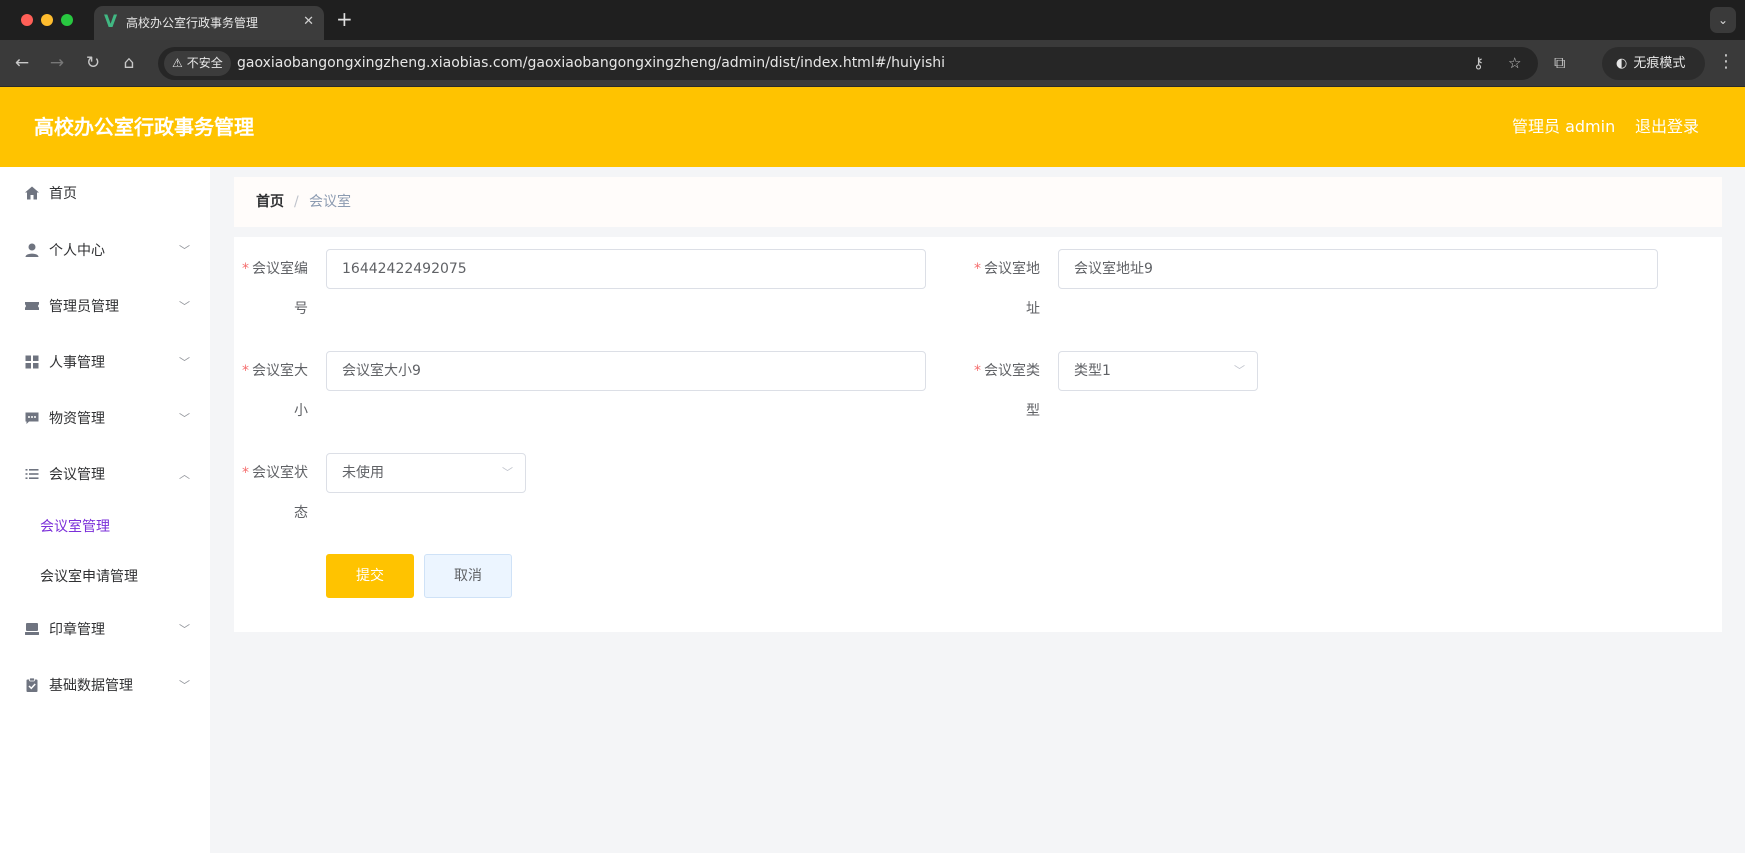 This screenshot has height=853, width=1745. Describe the element at coordinates (57, 63) in the screenshot. I see `forward-arrow-icon: →` at that location.